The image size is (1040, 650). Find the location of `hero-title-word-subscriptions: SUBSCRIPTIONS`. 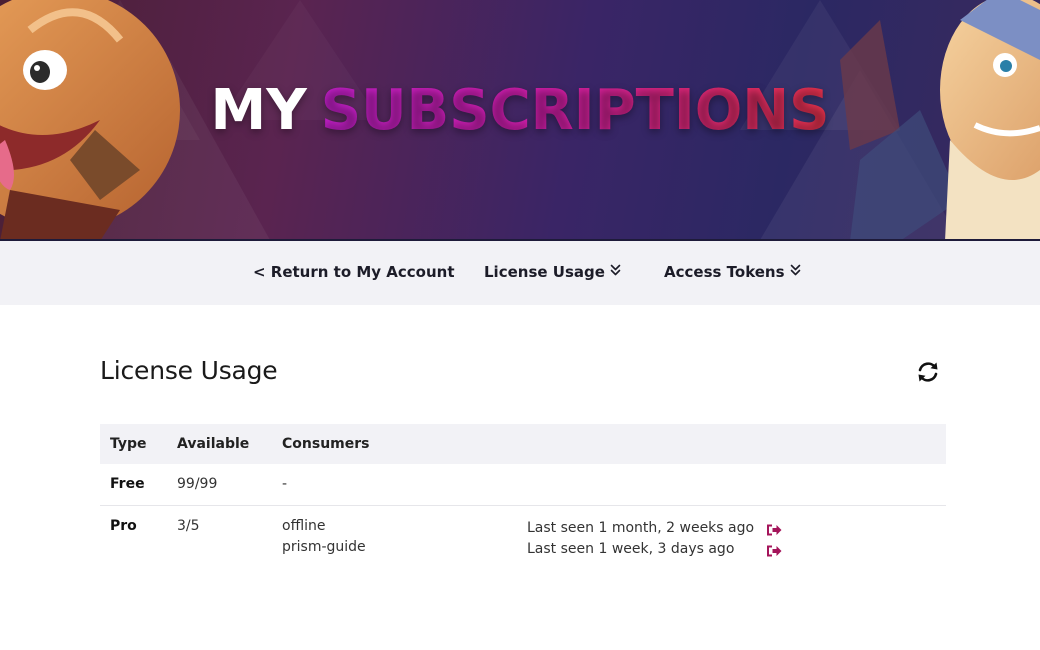

hero-title-word-subscriptions: SUBSCRIPTIONS is located at coordinates (575, 110).